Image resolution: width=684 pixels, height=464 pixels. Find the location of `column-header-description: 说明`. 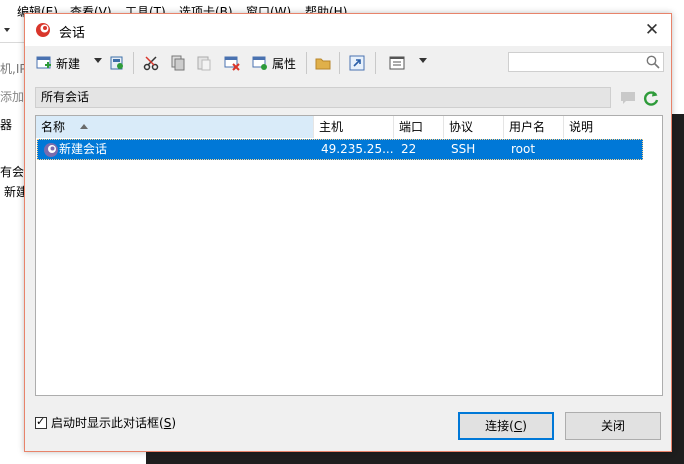

column-header-description: 说明 is located at coordinates (604, 127).